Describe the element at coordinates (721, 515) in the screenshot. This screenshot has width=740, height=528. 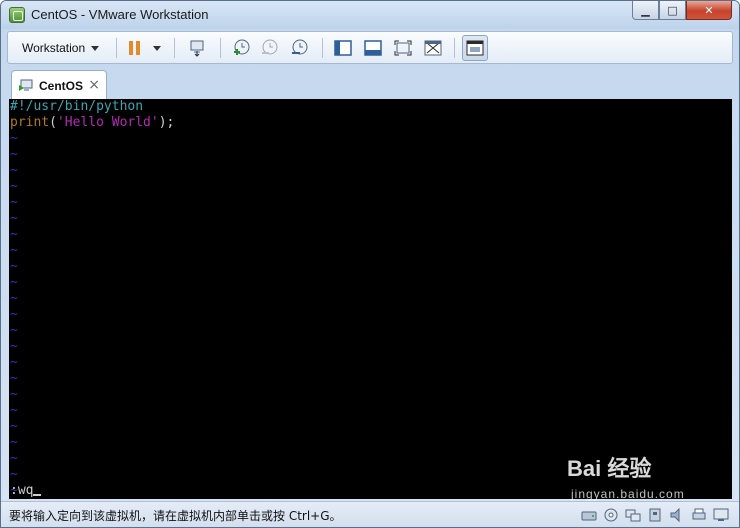
I see `display-icon` at that location.